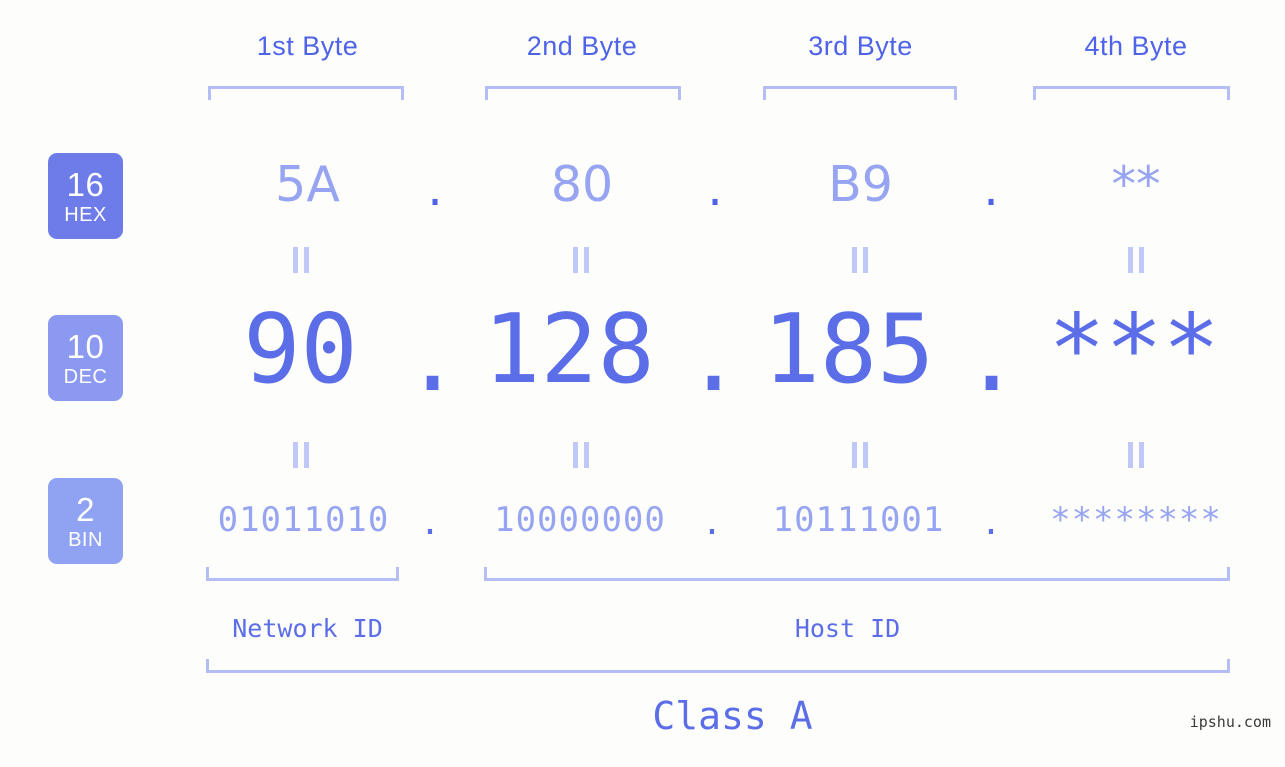 This screenshot has width=1285, height=767. I want to click on radix-badge-hex-unit: HEX, so click(85, 214).